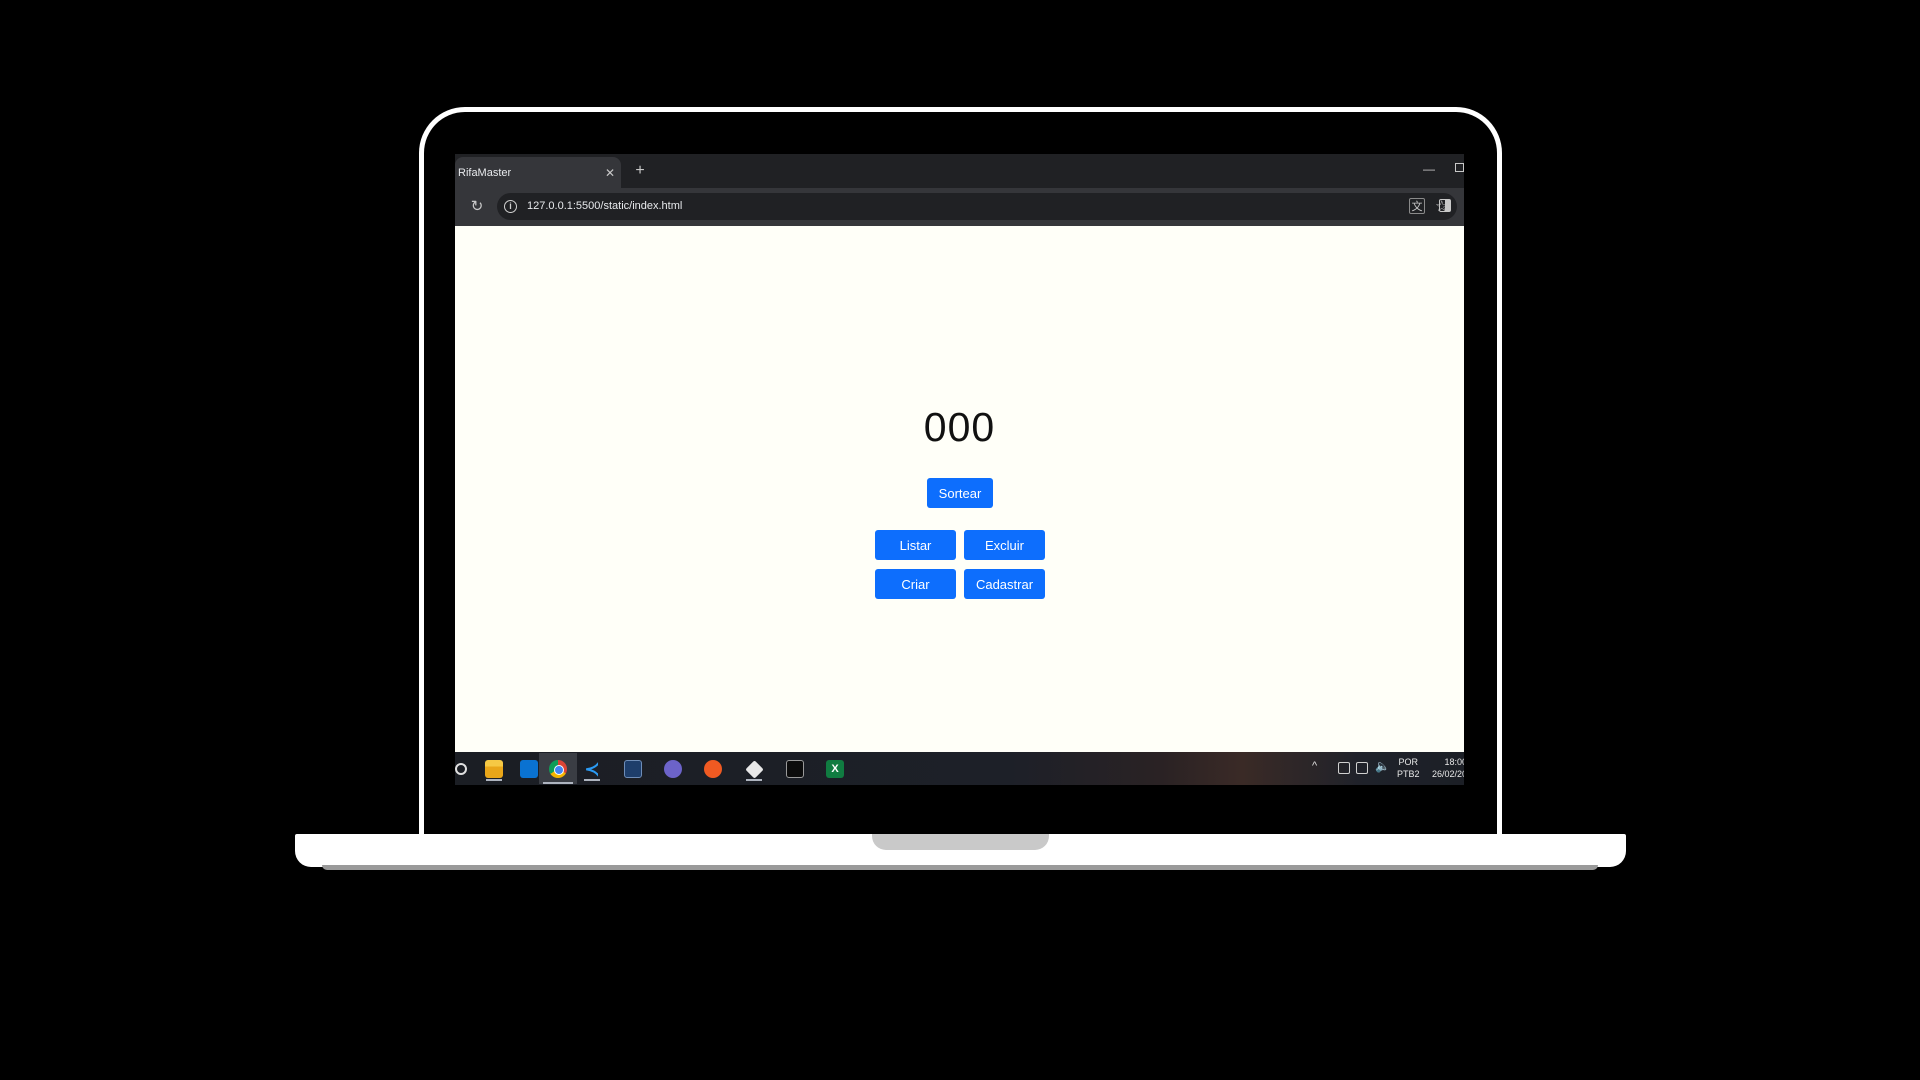 The height and width of the screenshot is (1080, 1920). Describe the element at coordinates (592, 769) in the screenshot. I see `vscode-icon: ≺` at that location.